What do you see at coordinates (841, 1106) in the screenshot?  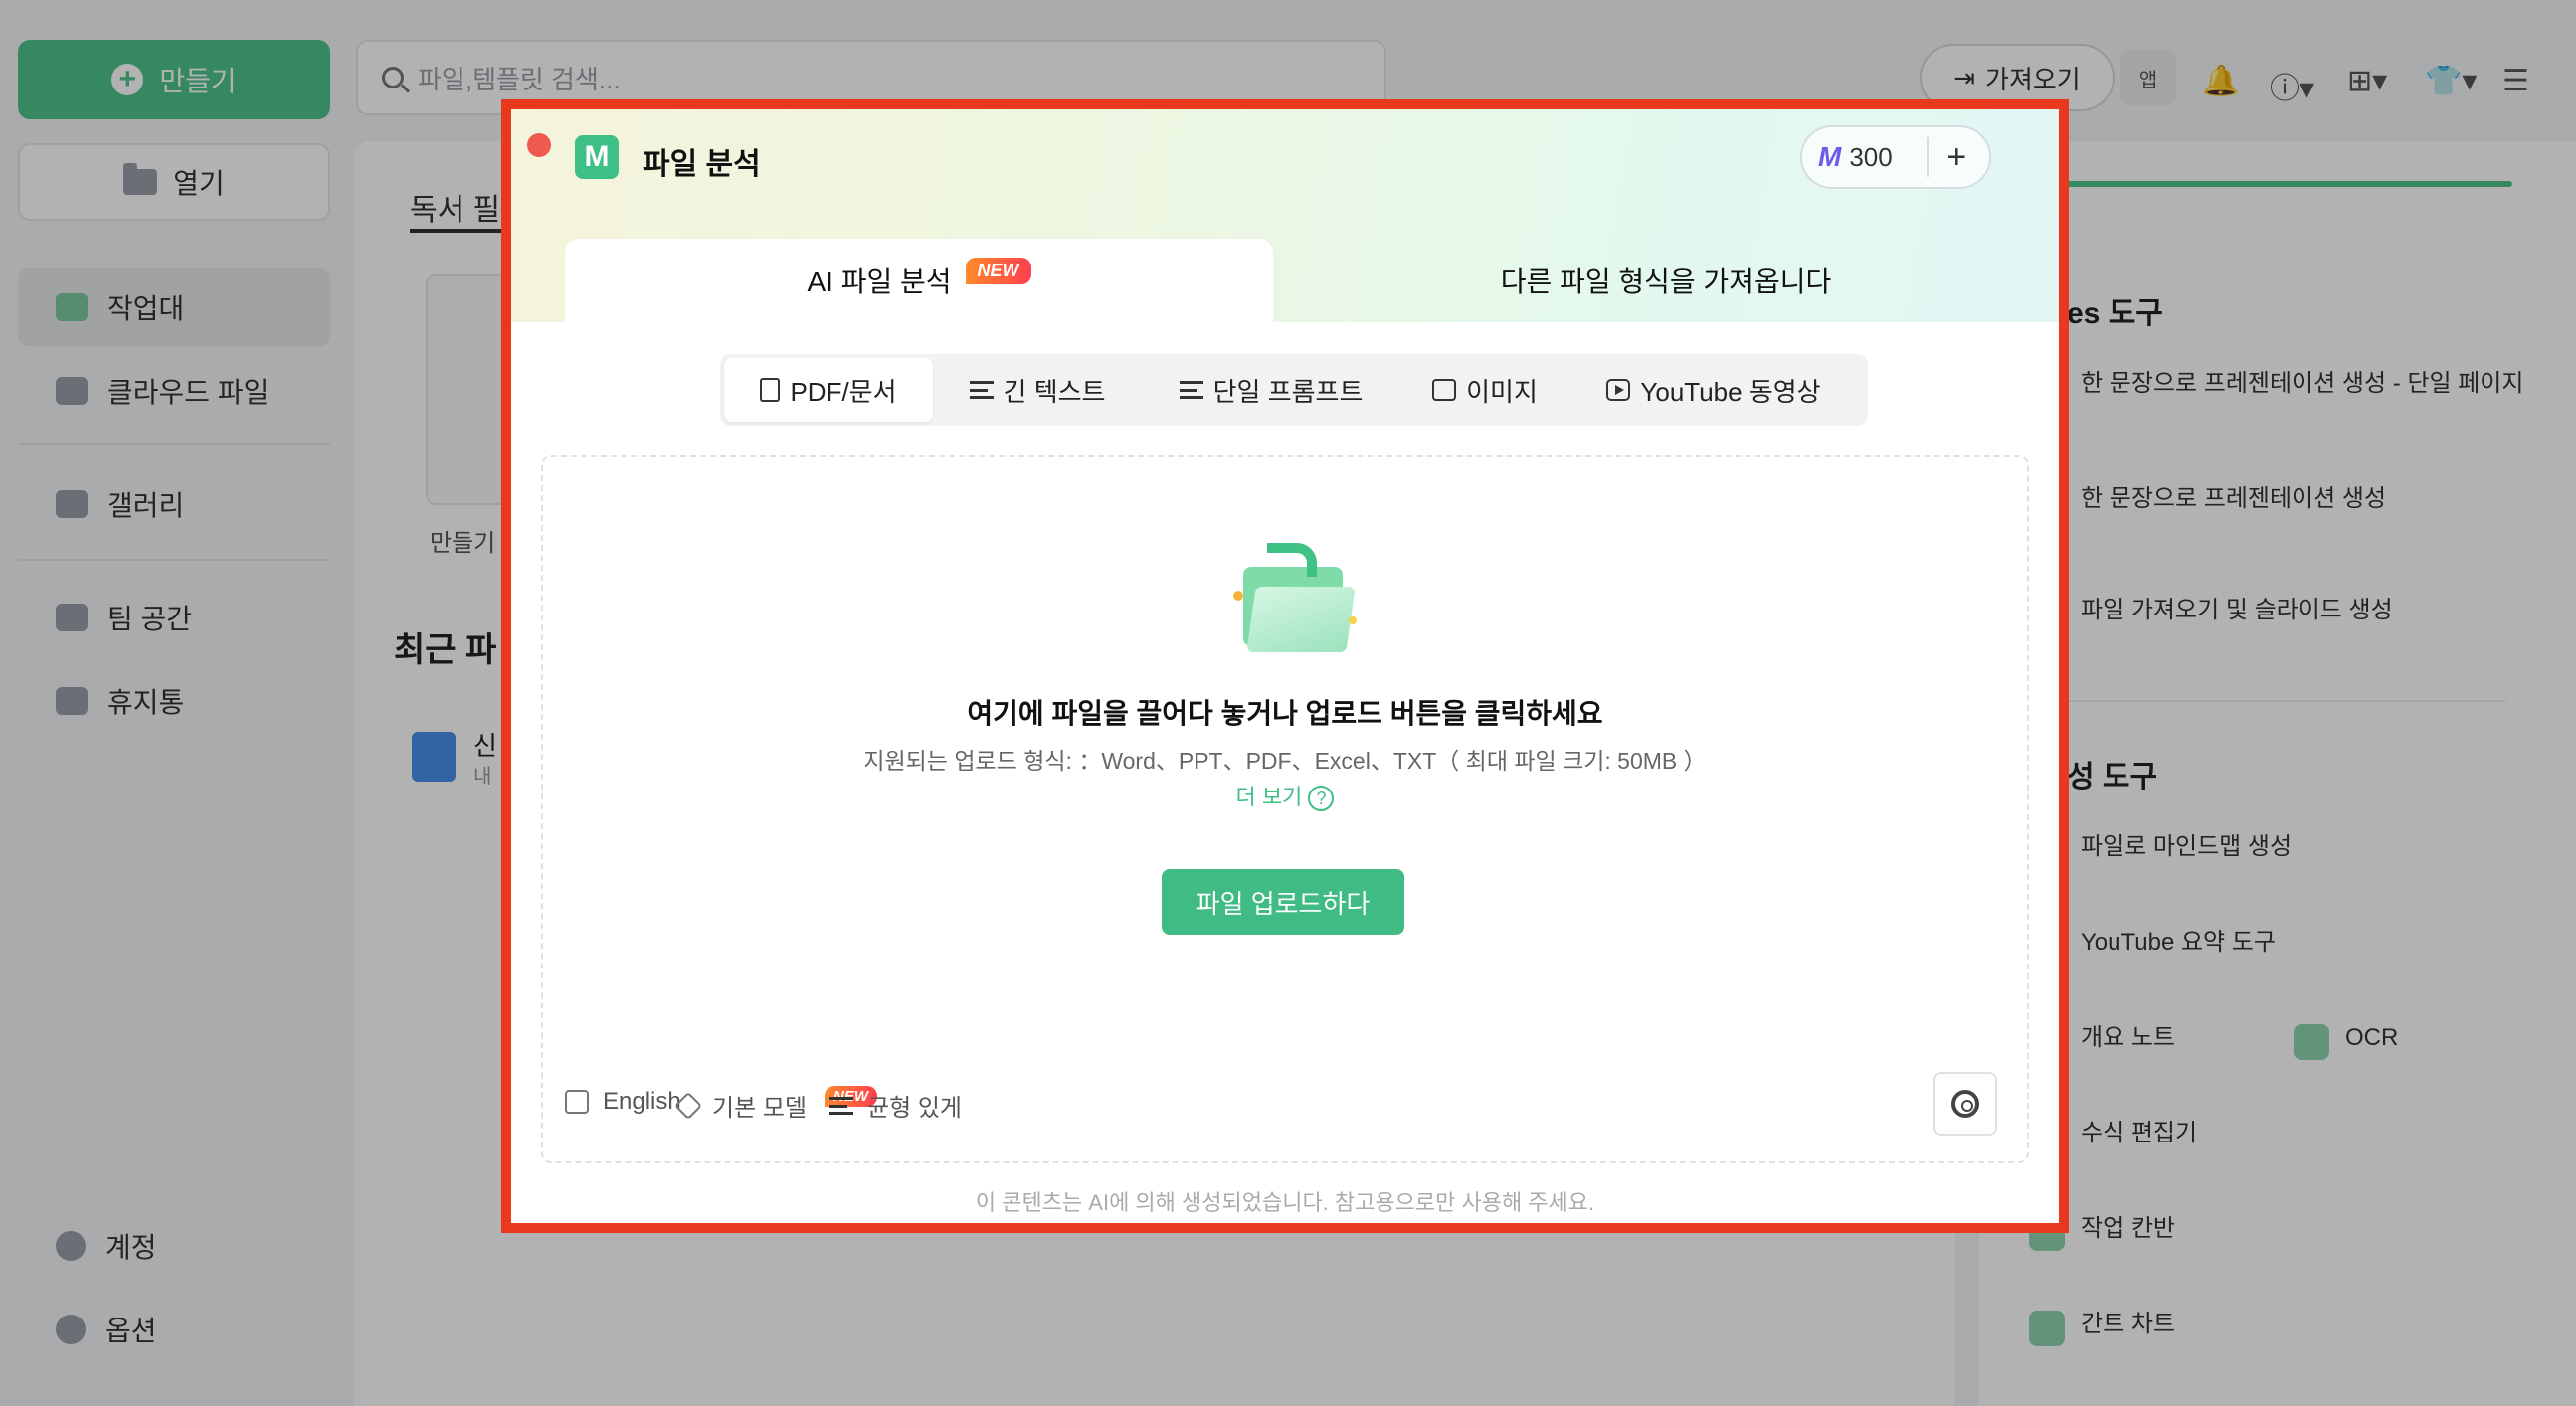 I see `balance-lines-icon` at bounding box center [841, 1106].